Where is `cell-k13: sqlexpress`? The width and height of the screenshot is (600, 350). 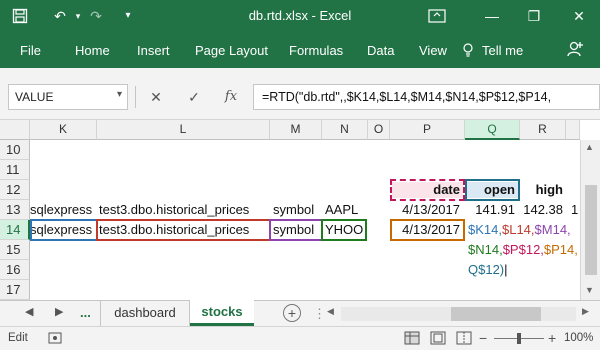
cell-k13: sqlexpress is located at coordinates (61, 210).